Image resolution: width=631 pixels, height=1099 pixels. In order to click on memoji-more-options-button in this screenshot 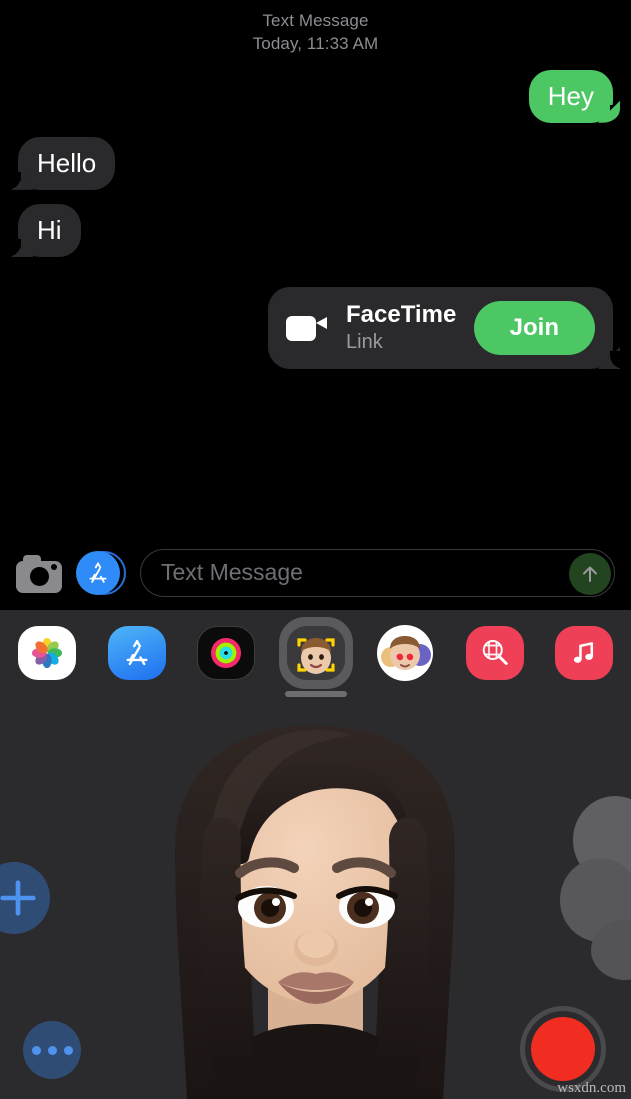, I will do `click(52, 1050)`.